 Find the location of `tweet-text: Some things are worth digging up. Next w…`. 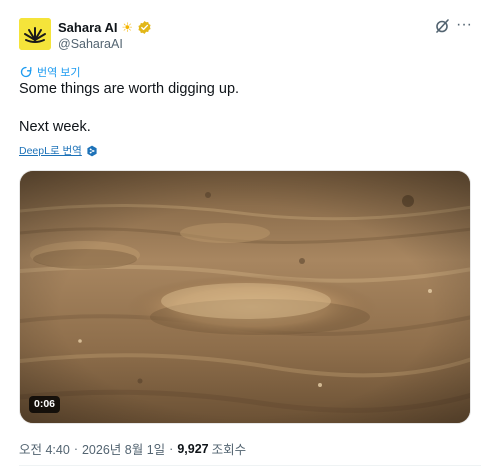

tweet-text: Some things are worth digging up. Next w… is located at coordinates (129, 108).